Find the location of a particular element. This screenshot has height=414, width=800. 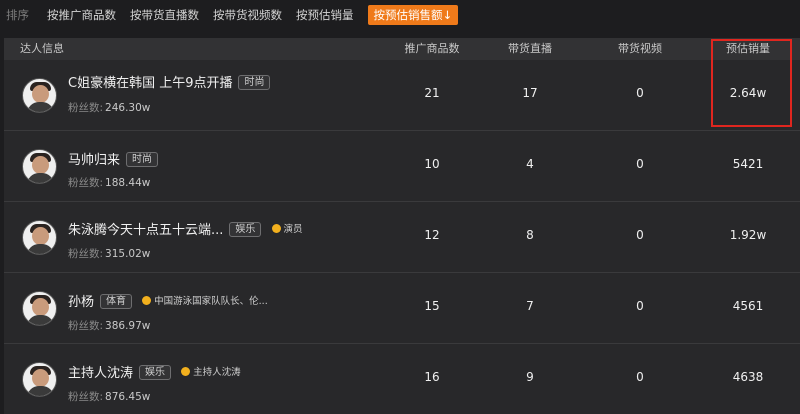

influencer-name: 主持人沈涛 娱乐 主持人沈涛 is located at coordinates (154, 371).